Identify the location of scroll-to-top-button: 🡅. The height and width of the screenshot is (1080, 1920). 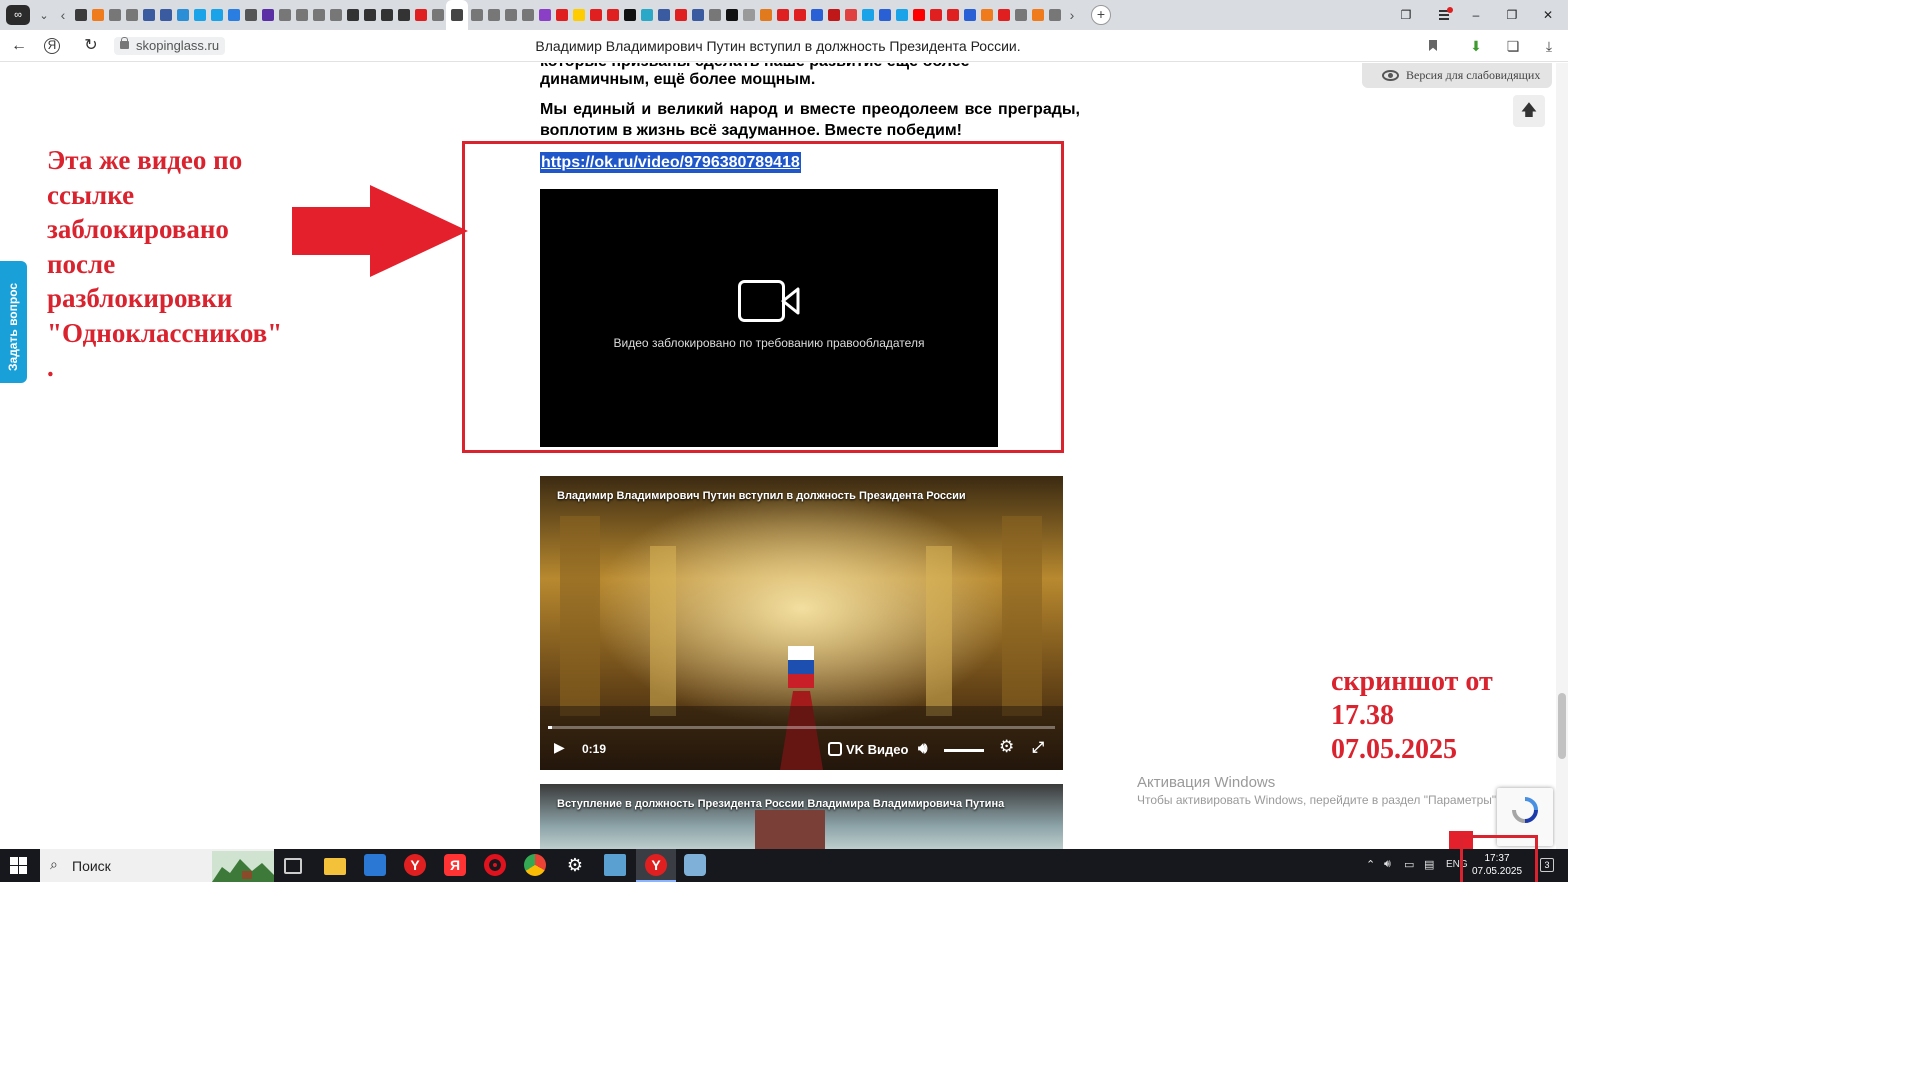
(1529, 111).